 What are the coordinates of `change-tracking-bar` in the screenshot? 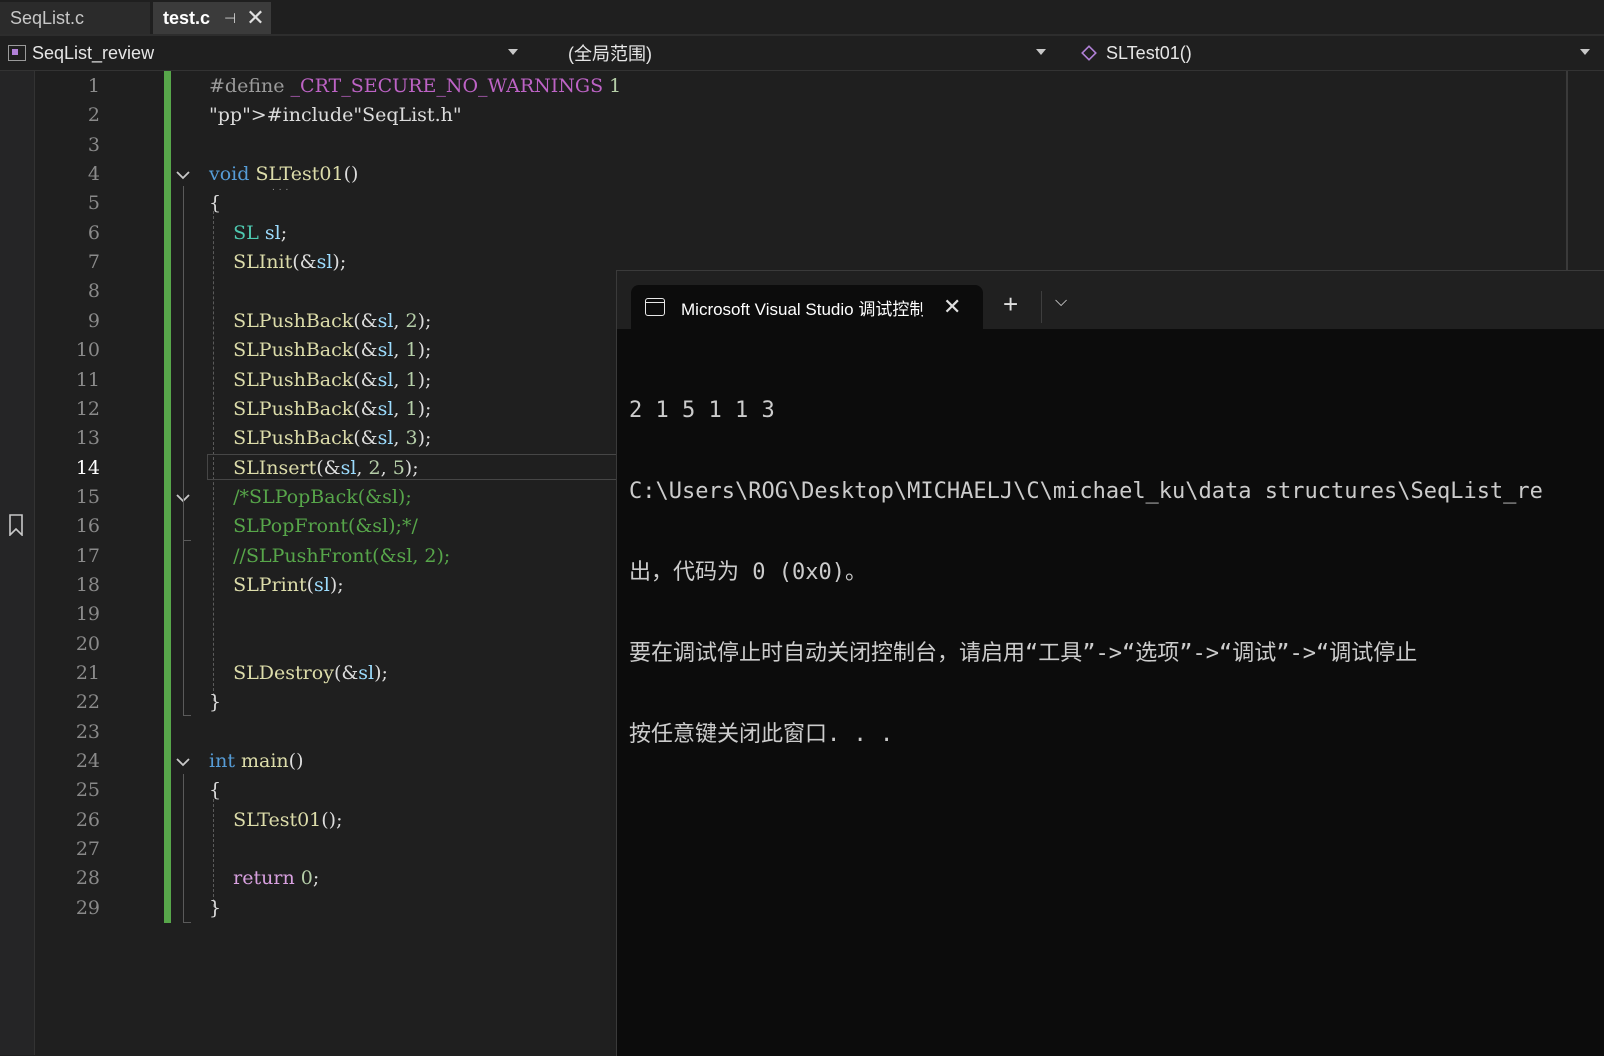 It's located at (167, 497).